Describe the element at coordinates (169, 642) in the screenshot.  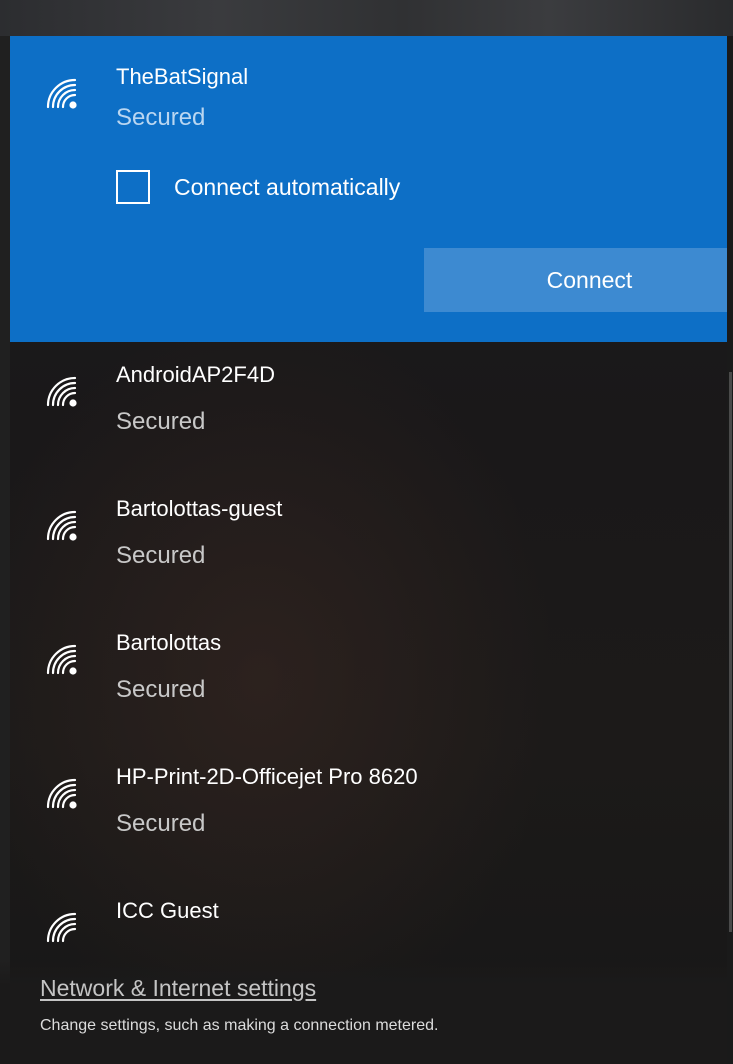
I see `network-name: Bartolottas` at that location.